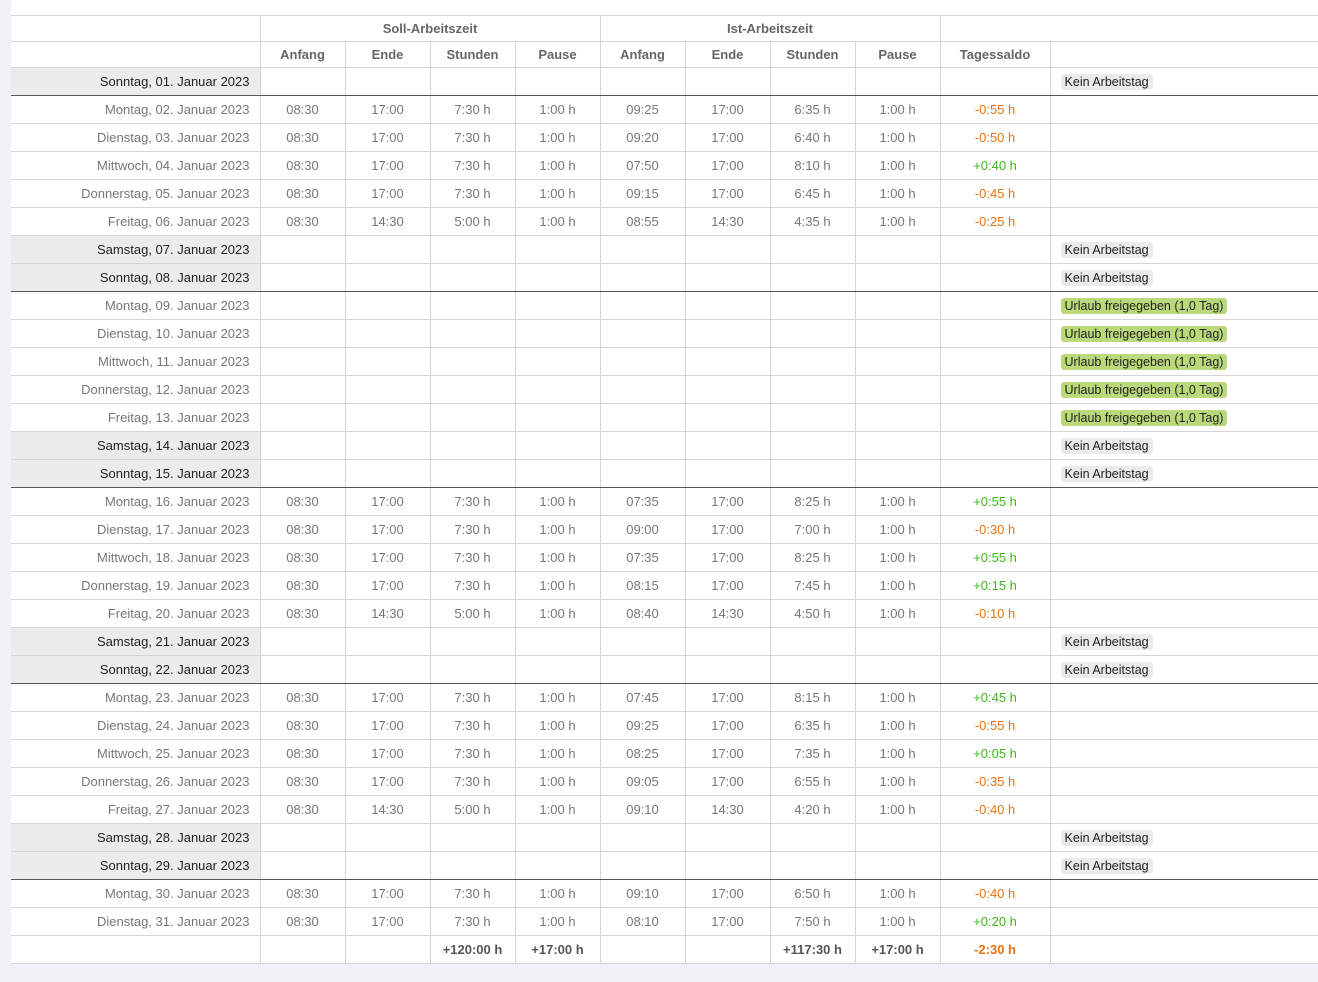 The width and height of the screenshot is (1318, 982). What do you see at coordinates (995, 613) in the screenshot?
I see `saldo-cell: -0:10 h` at bounding box center [995, 613].